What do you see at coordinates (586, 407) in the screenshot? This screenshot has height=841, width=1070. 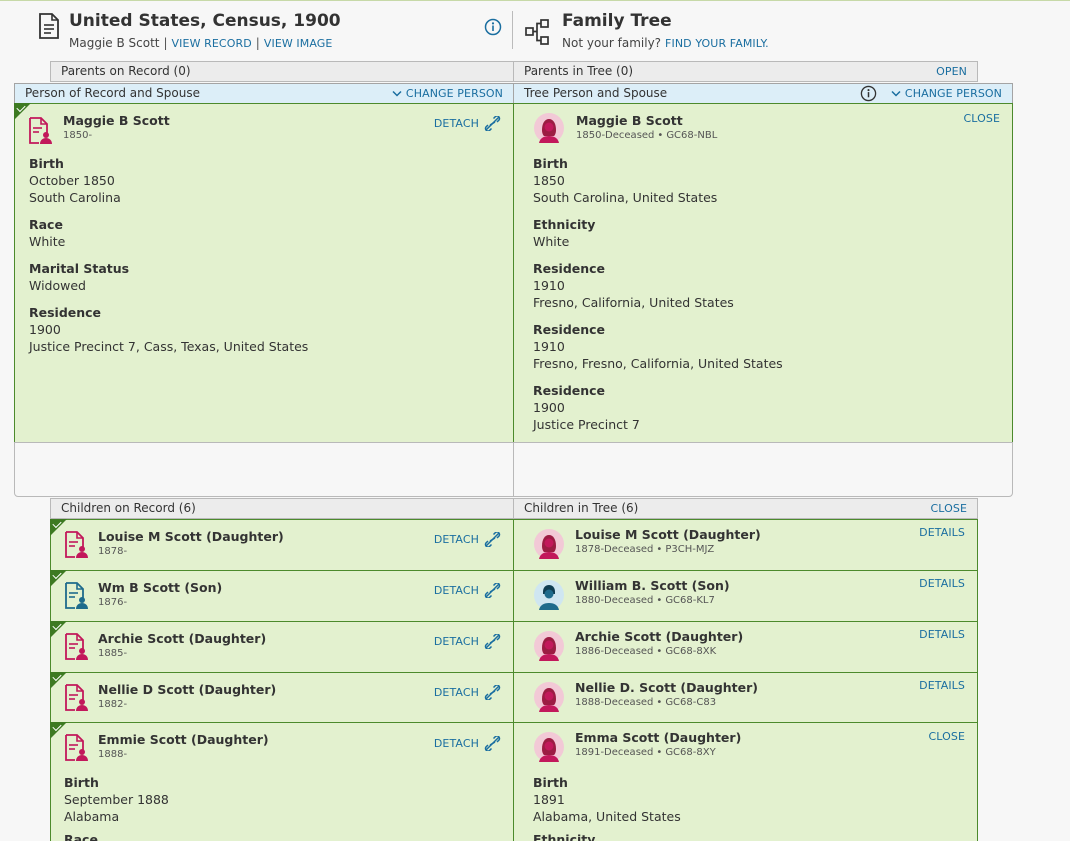 I see `fact-residence: Residence 1900 Justice Precinct 7` at bounding box center [586, 407].